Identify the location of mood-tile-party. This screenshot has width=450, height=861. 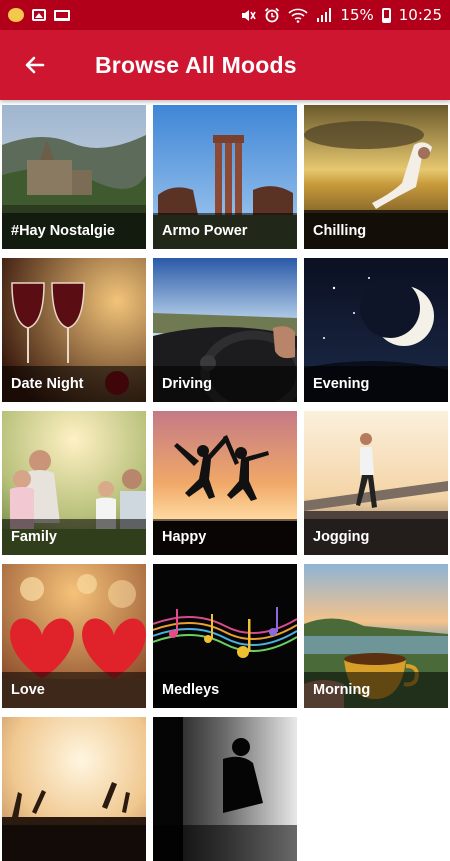
(74, 789).